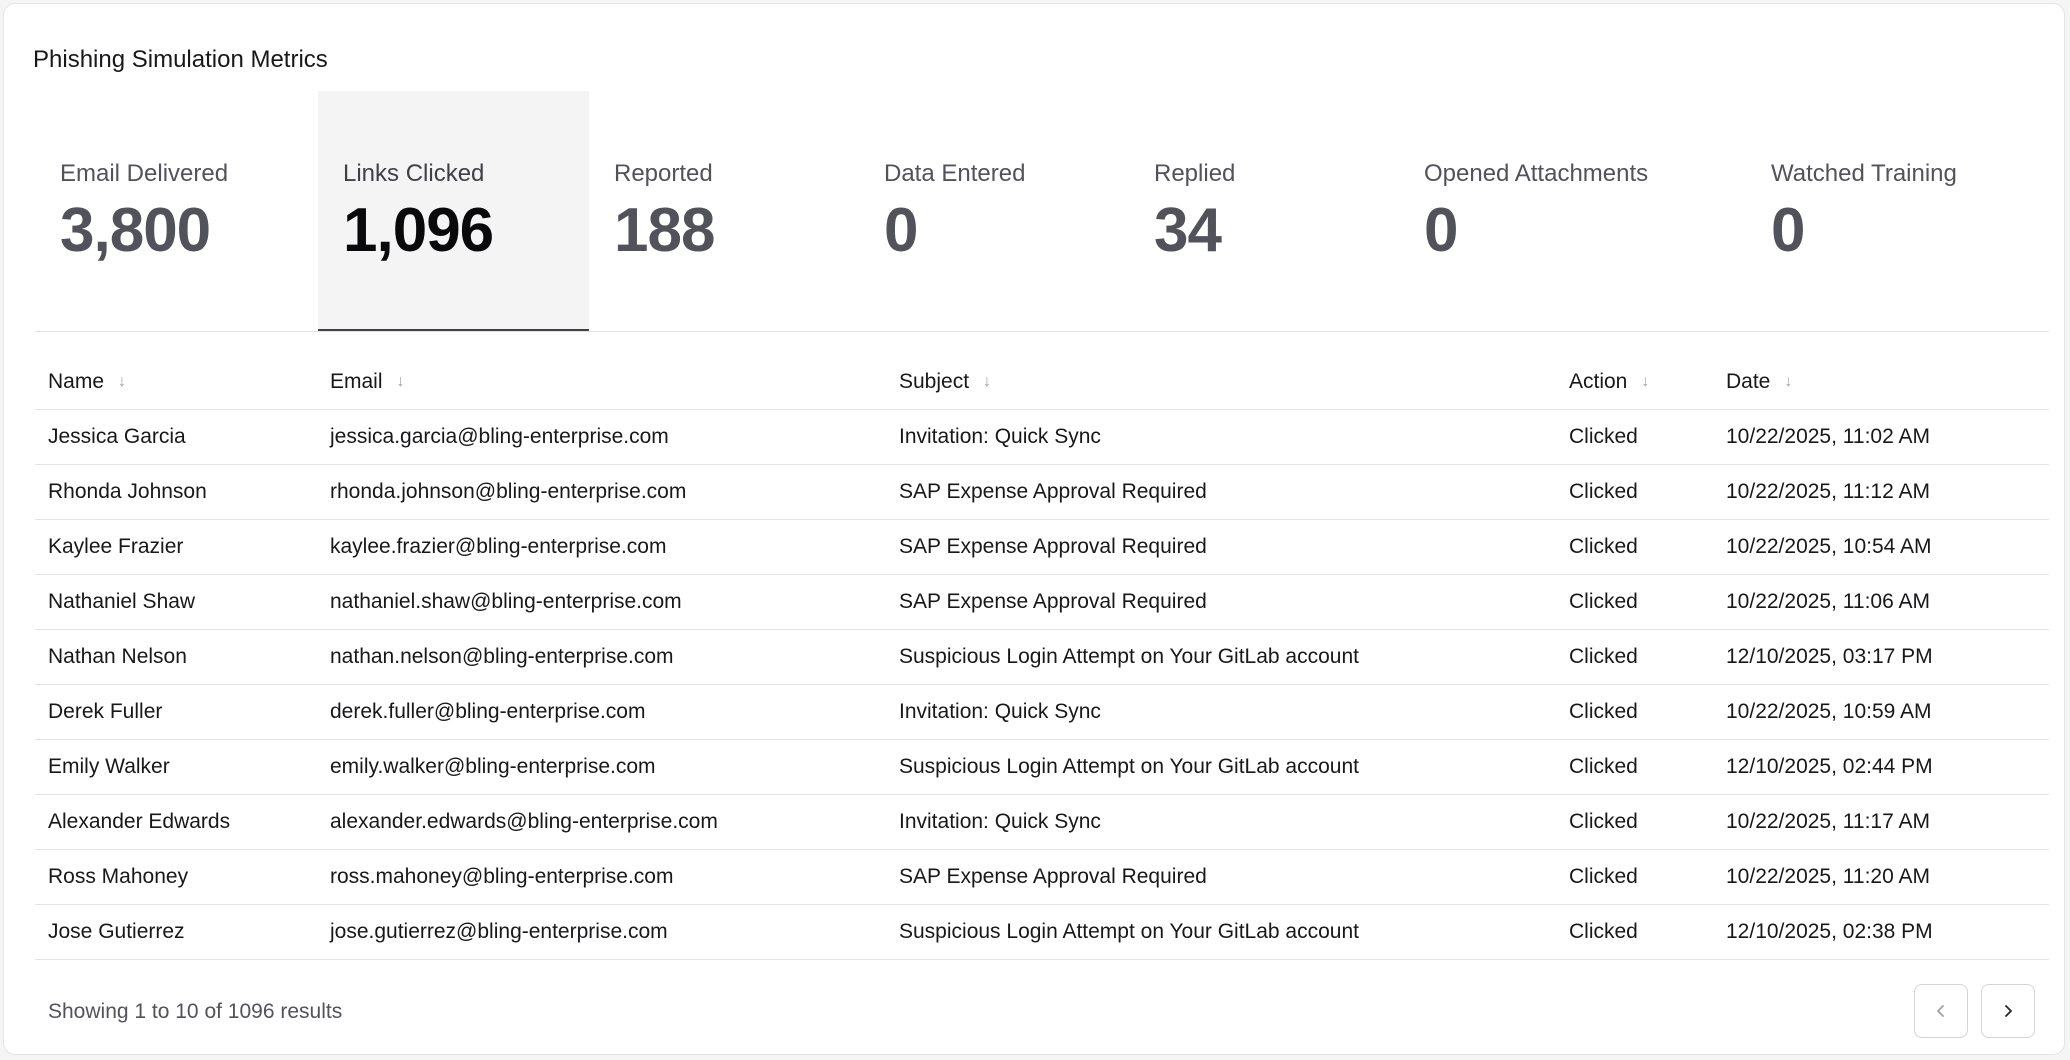 The image size is (2070, 1060). Describe the element at coordinates (601, 932) in the screenshot. I see `cell-email: jose.gutierrez@bling-enterprise.com` at that location.